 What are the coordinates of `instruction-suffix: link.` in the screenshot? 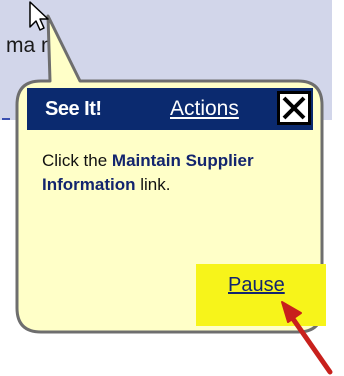 It's located at (153, 184).